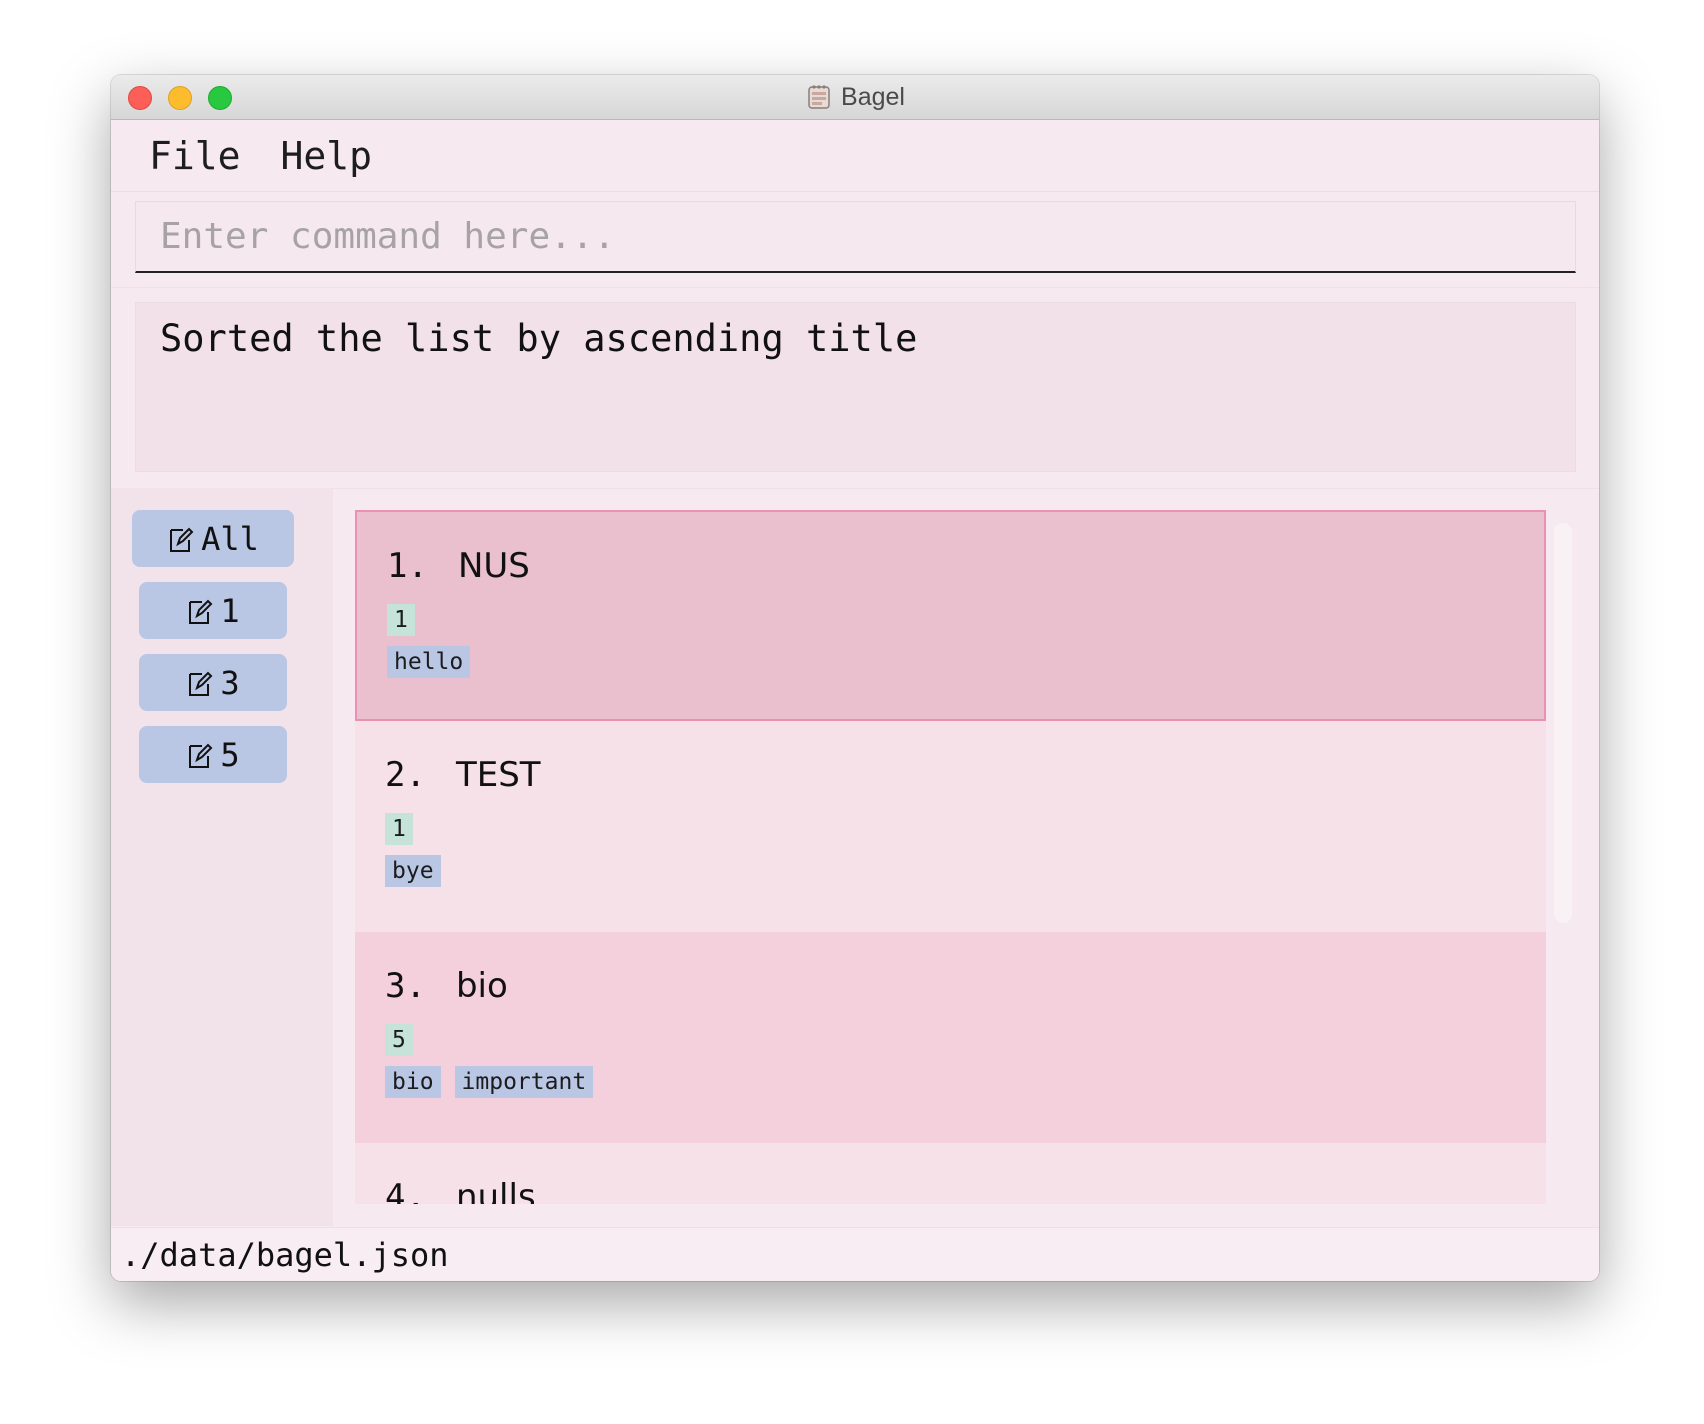 The width and height of the screenshot is (1704, 1424). I want to click on file-path: ./data/bagel.json, so click(285, 1255).